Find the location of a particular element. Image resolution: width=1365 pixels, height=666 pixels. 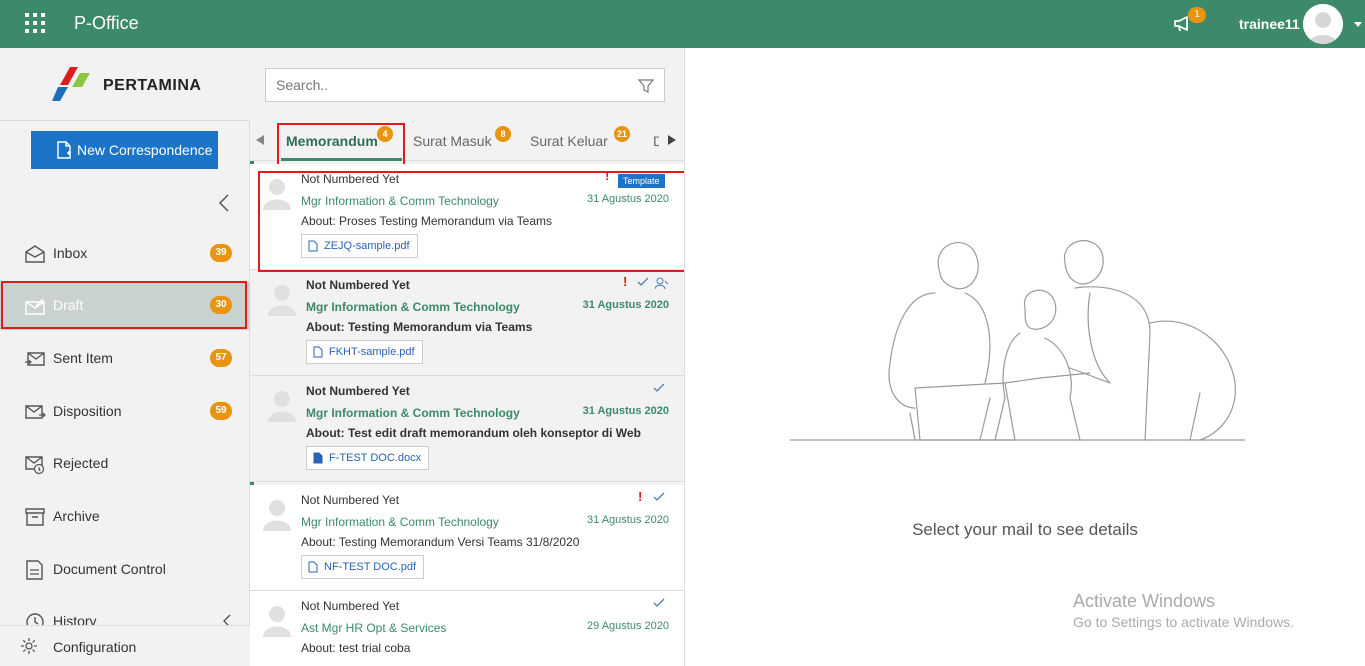

sidebar-item-configuration: Configuration is located at coordinates (125, 645).